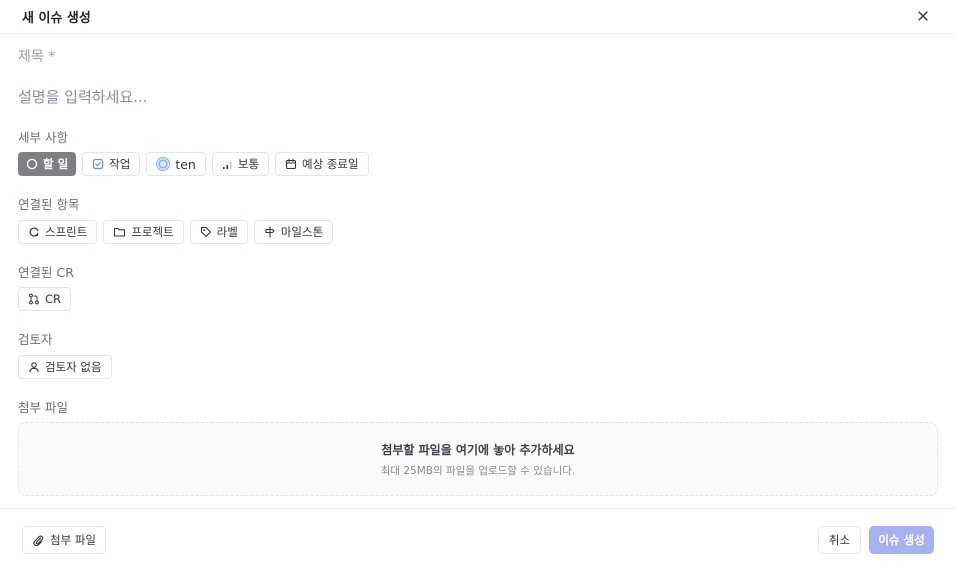 This screenshot has width=957, height=568. Describe the element at coordinates (43, 137) in the screenshot. I see `details-label: 세부 사항` at that location.